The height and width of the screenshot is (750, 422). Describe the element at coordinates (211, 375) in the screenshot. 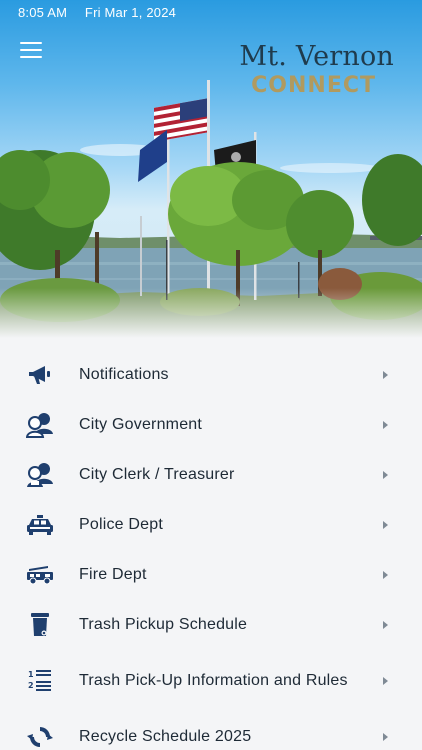

I see `menu-item-notifications: Notifications` at that location.